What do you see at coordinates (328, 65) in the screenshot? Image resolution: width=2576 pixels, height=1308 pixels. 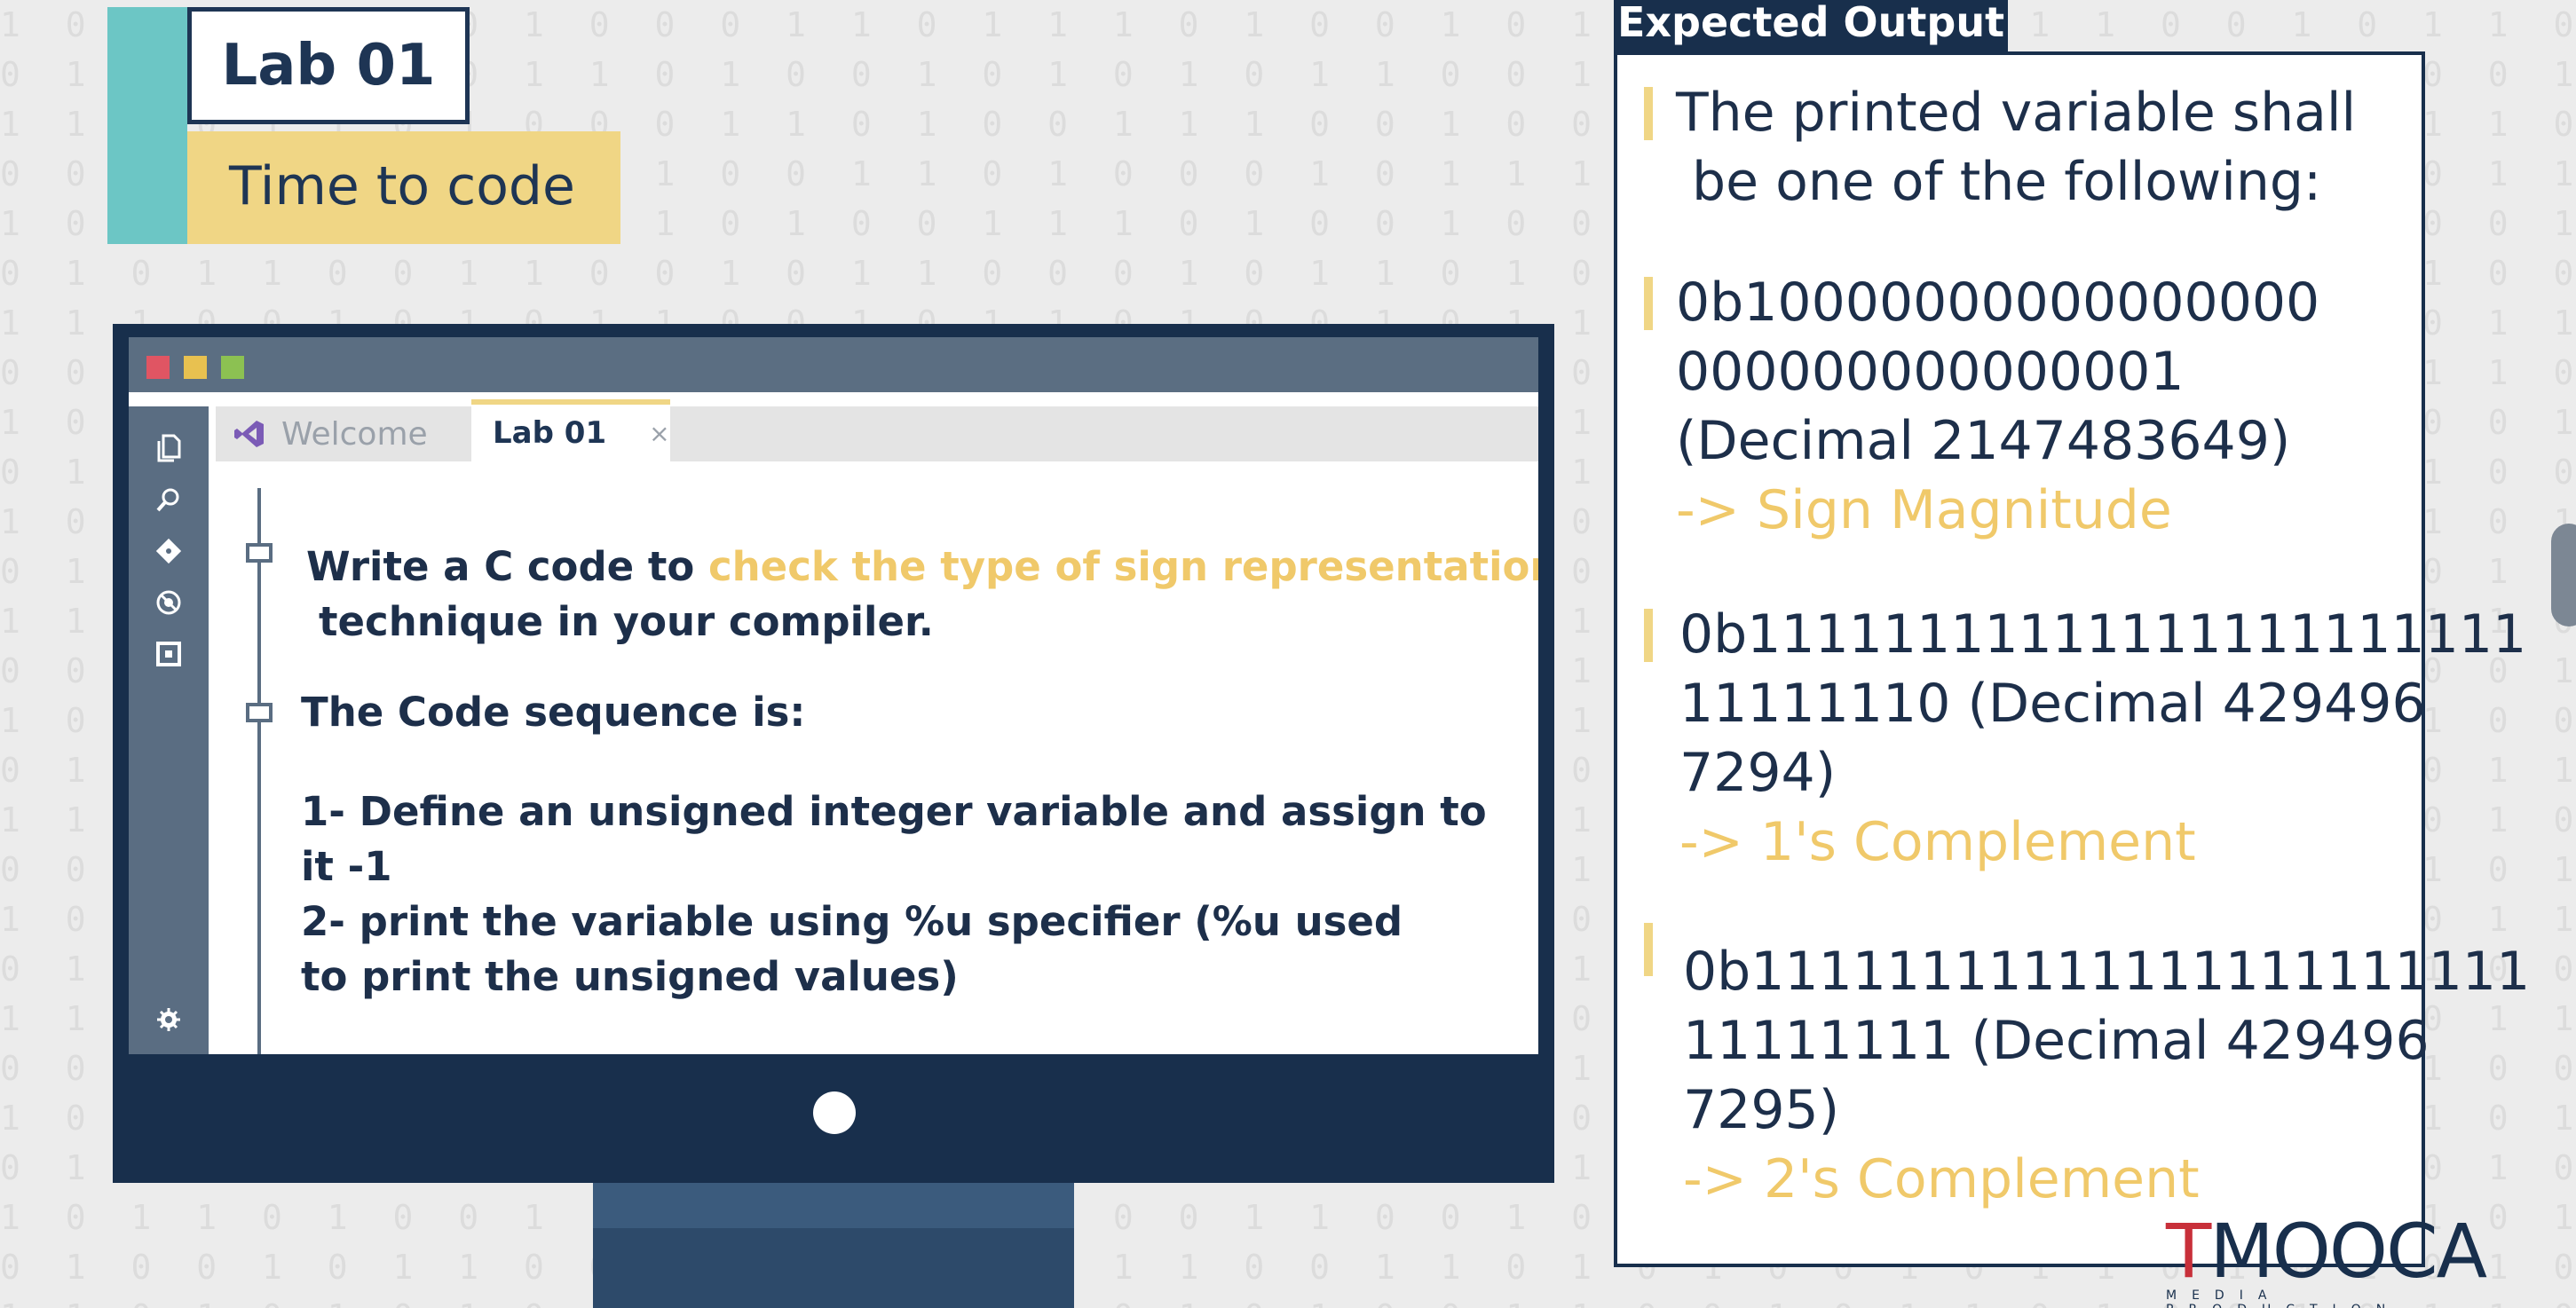 I see `lab-title: Lab 01` at bounding box center [328, 65].